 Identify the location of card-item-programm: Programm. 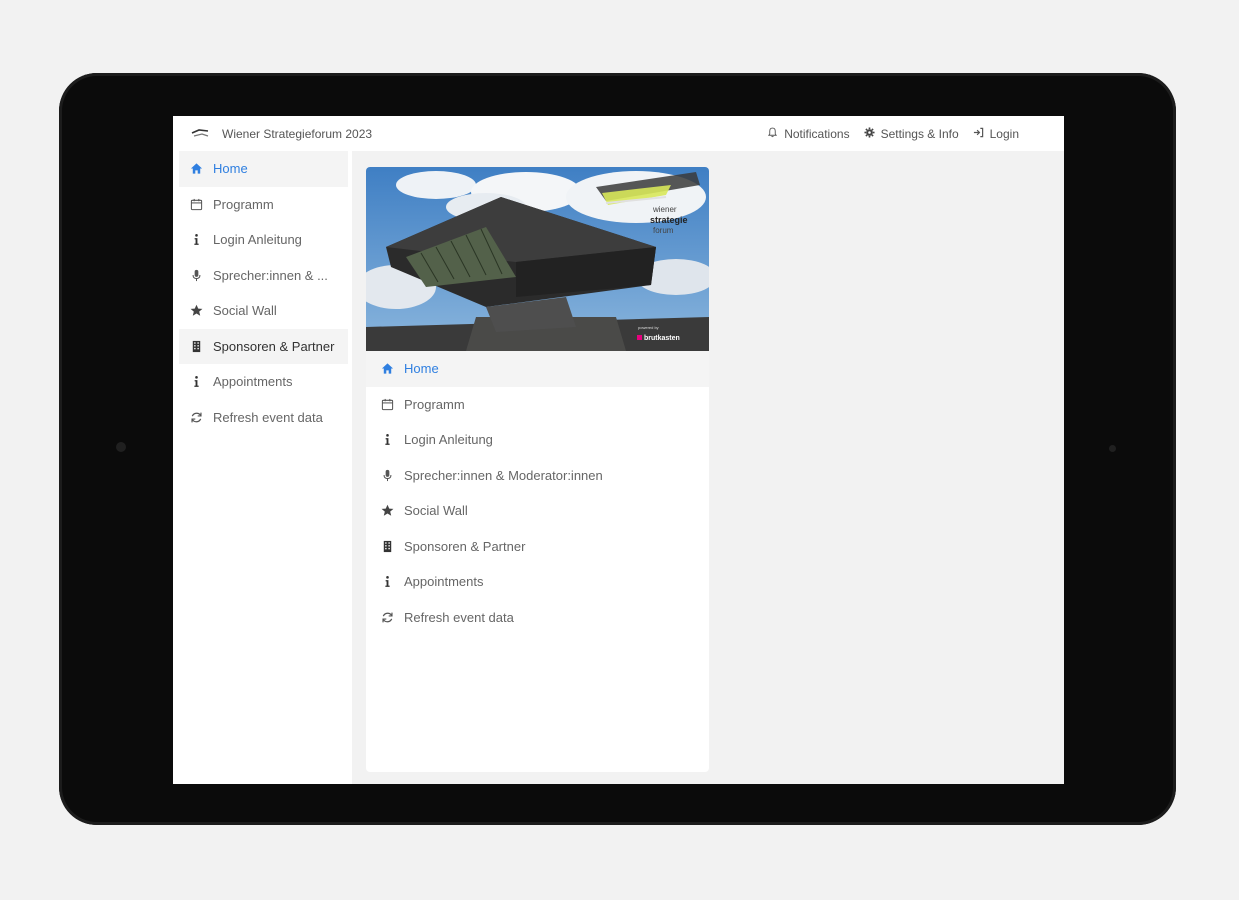
(537, 405).